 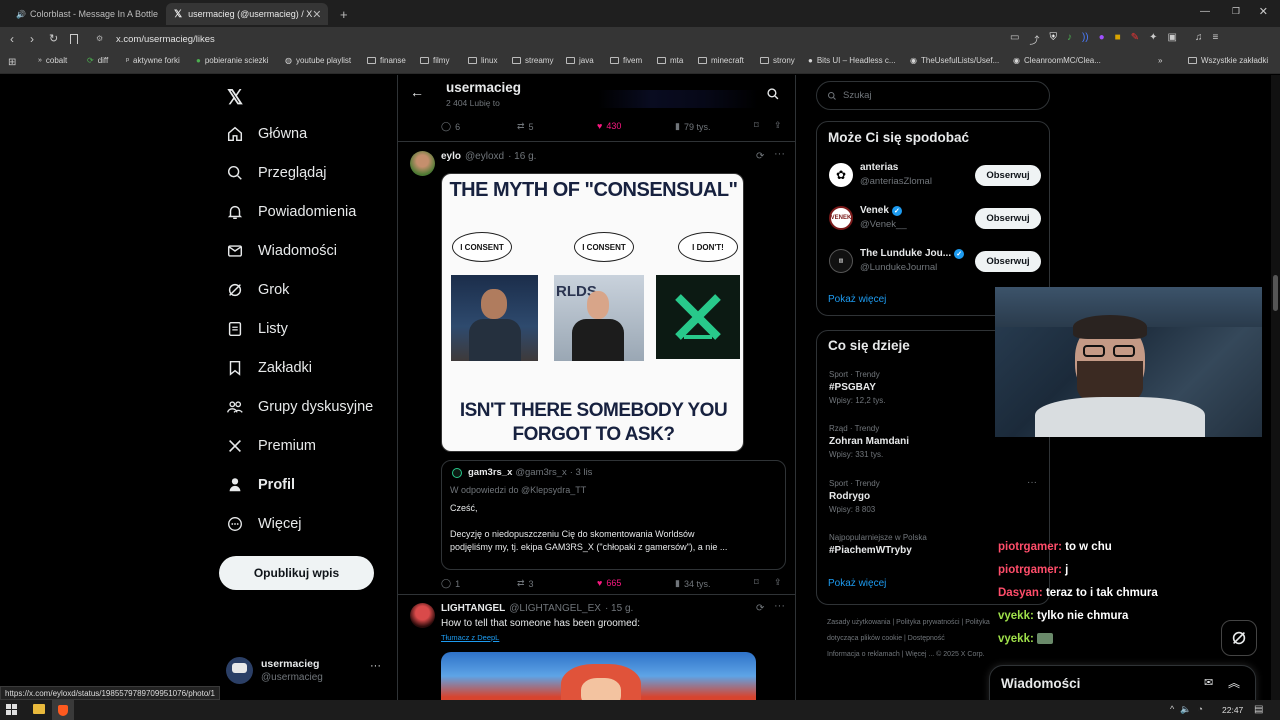 I want to click on browser-taskbar-icon, so click(x=63, y=710).